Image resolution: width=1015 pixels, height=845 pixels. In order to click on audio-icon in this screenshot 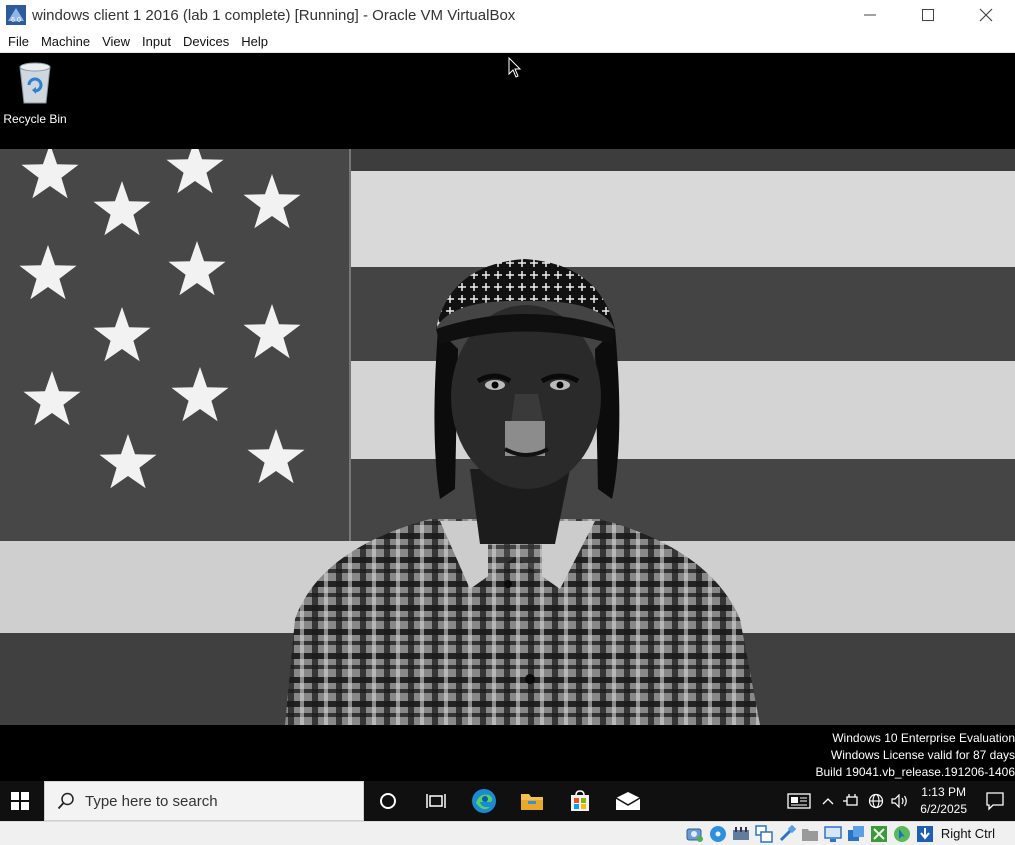, I will do `click(741, 833)`.